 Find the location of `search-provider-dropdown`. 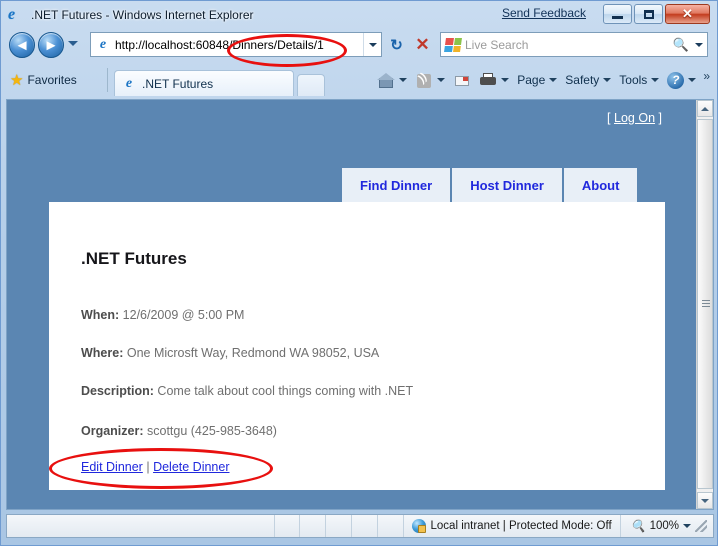

search-provider-dropdown is located at coordinates (699, 44).